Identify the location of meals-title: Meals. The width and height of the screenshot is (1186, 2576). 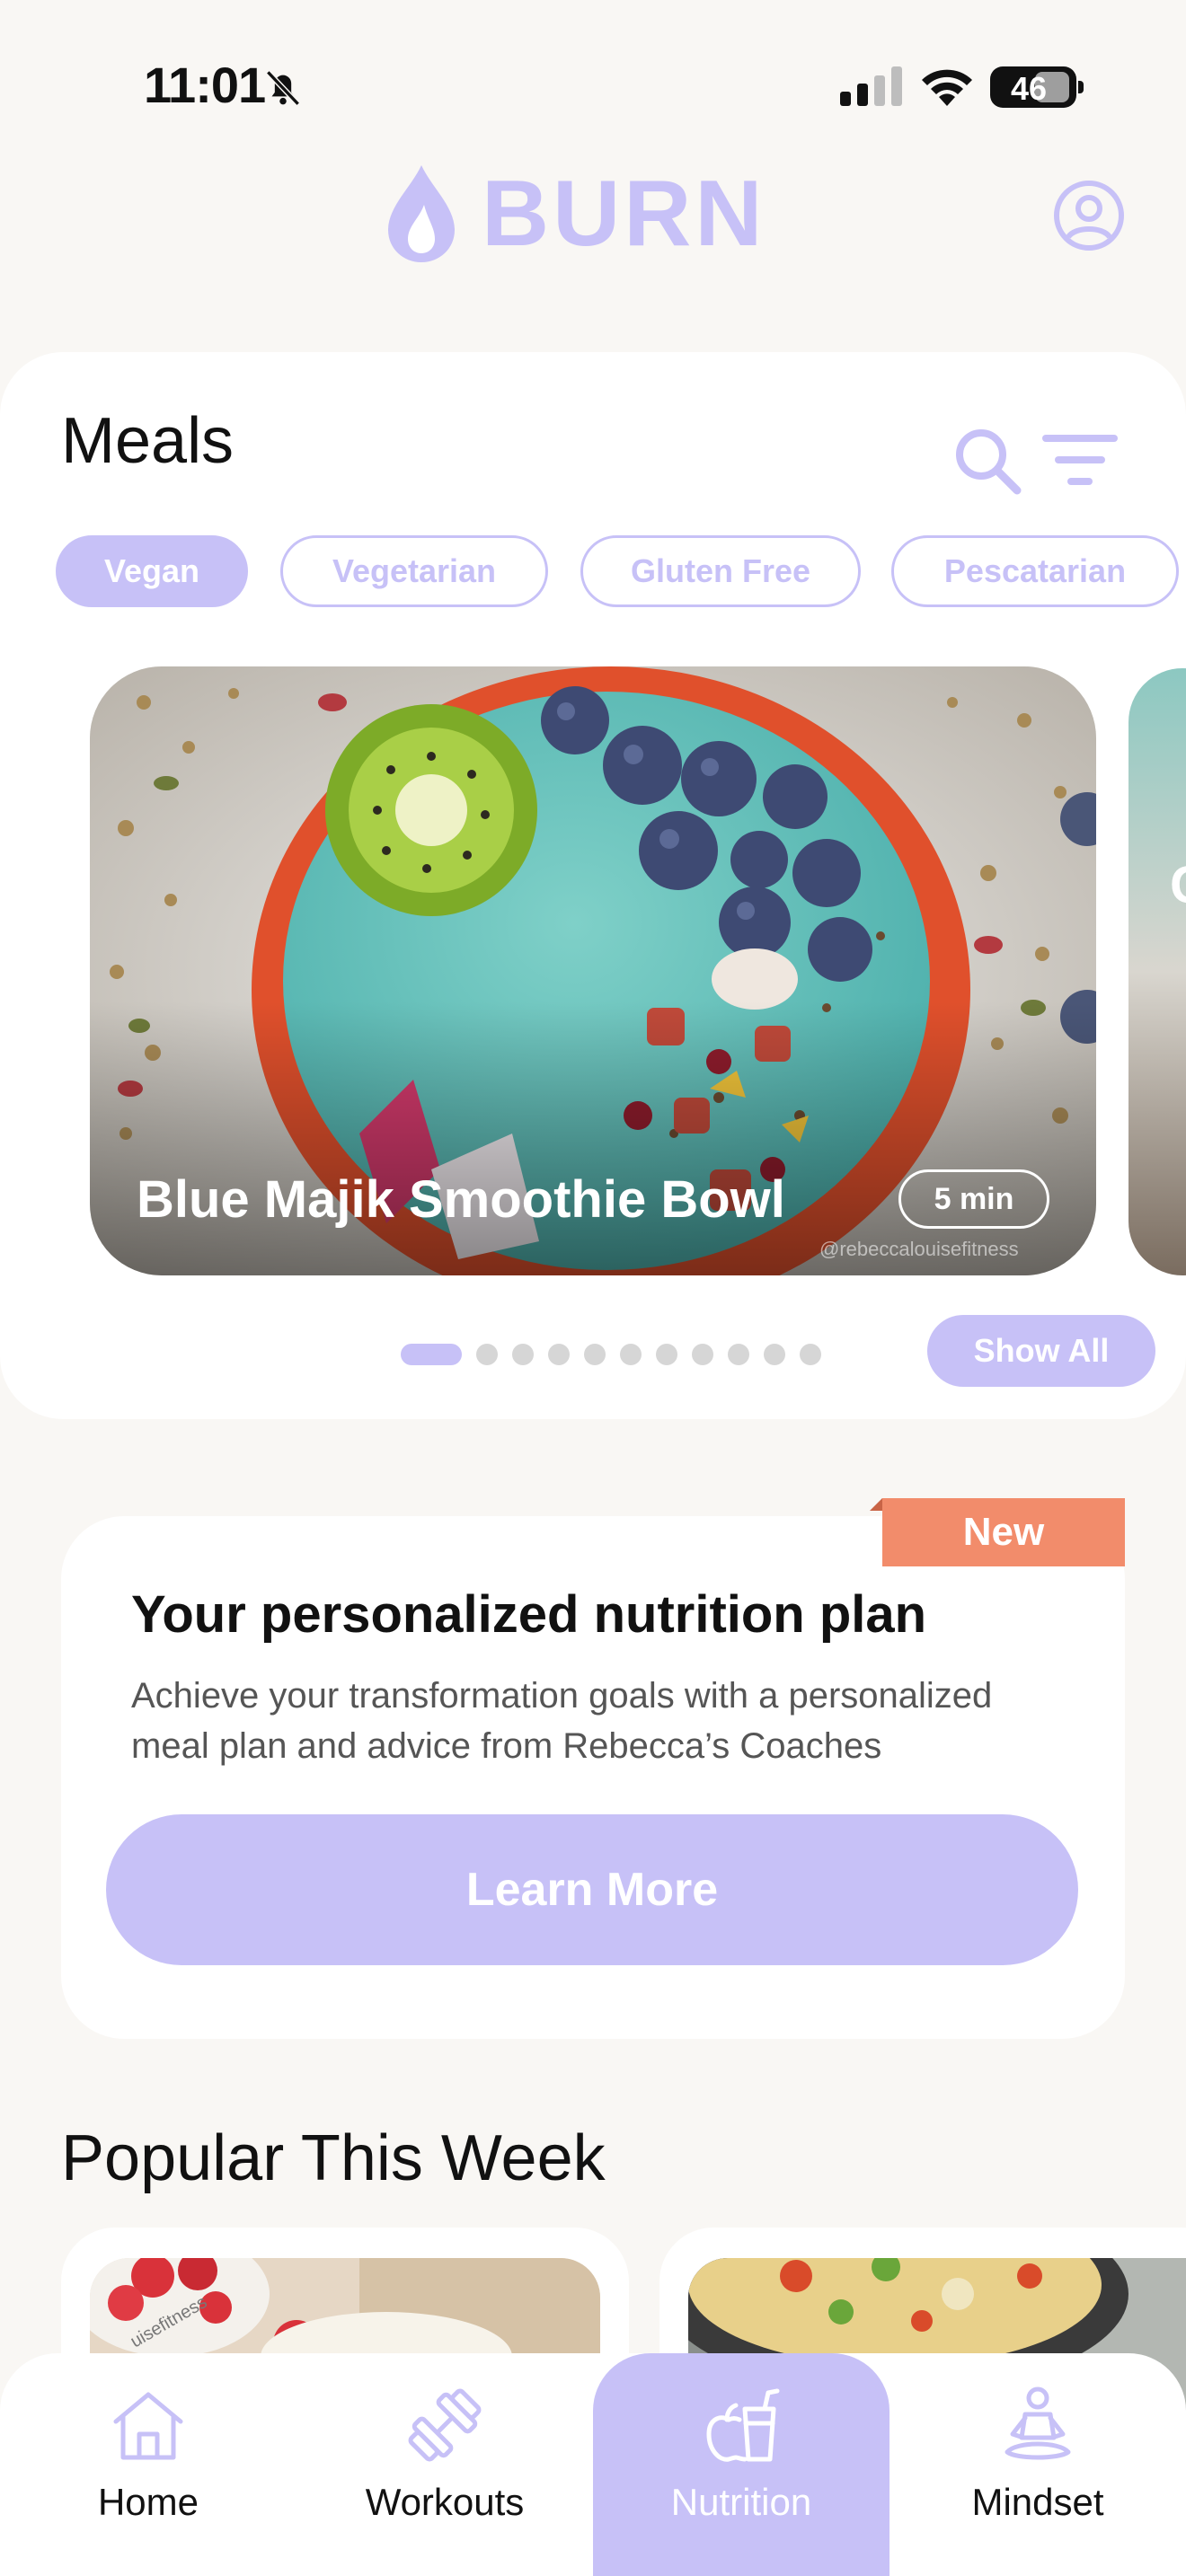
(148, 441).